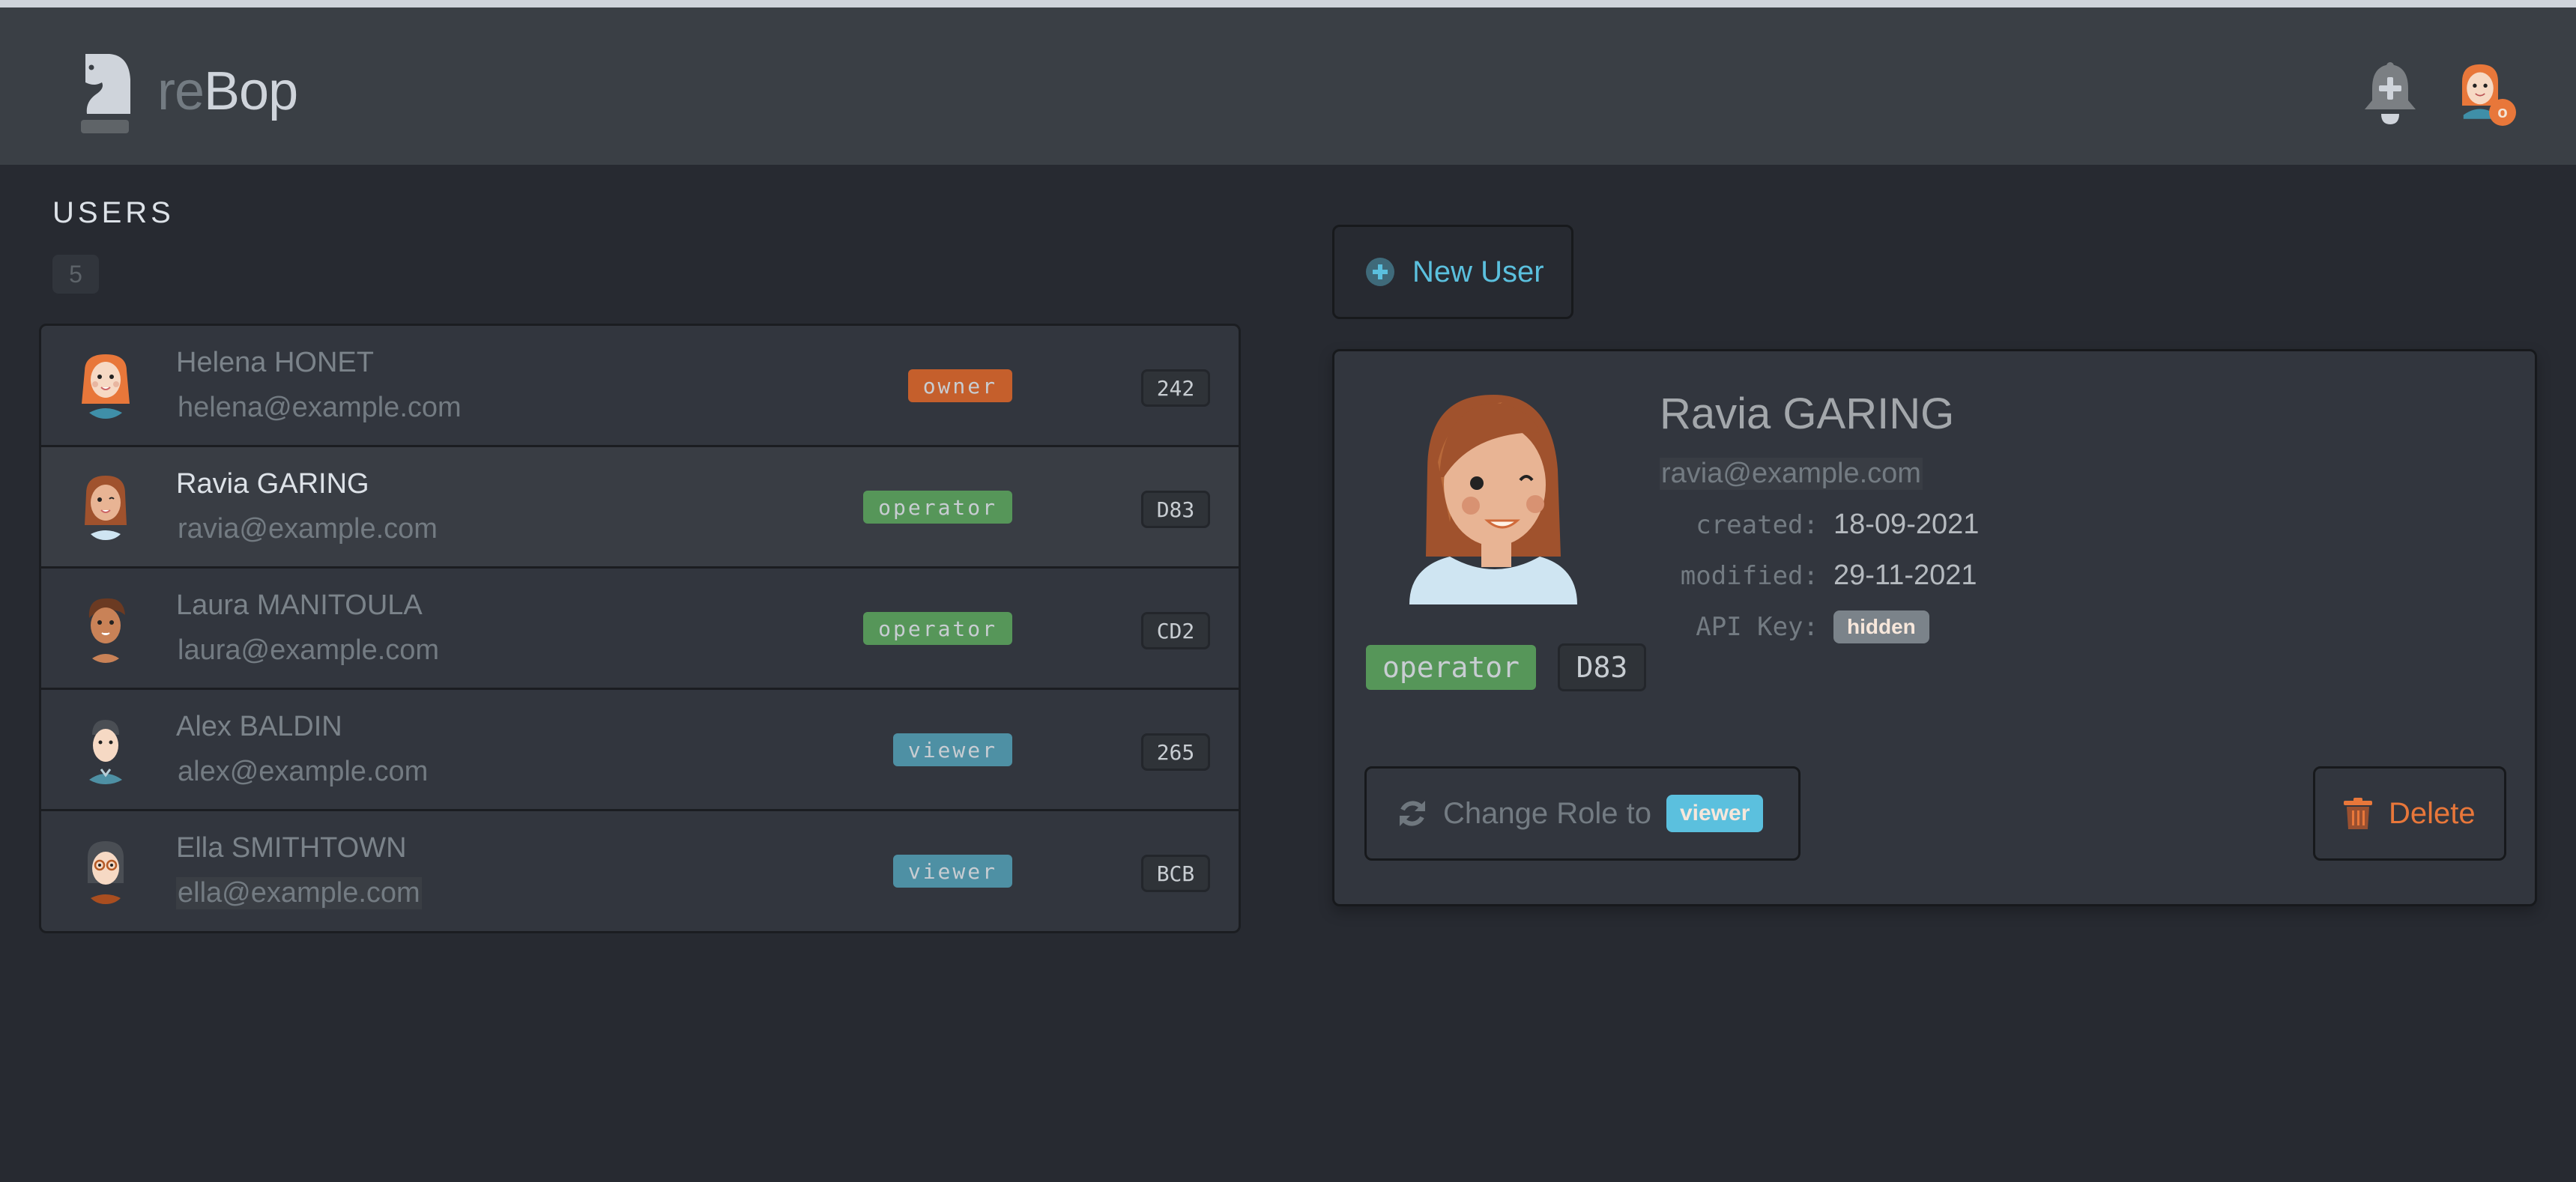  Describe the element at coordinates (640, 750) in the screenshot. I see `user-row: Alex BALDIN alex@example.com viewer 265` at that location.